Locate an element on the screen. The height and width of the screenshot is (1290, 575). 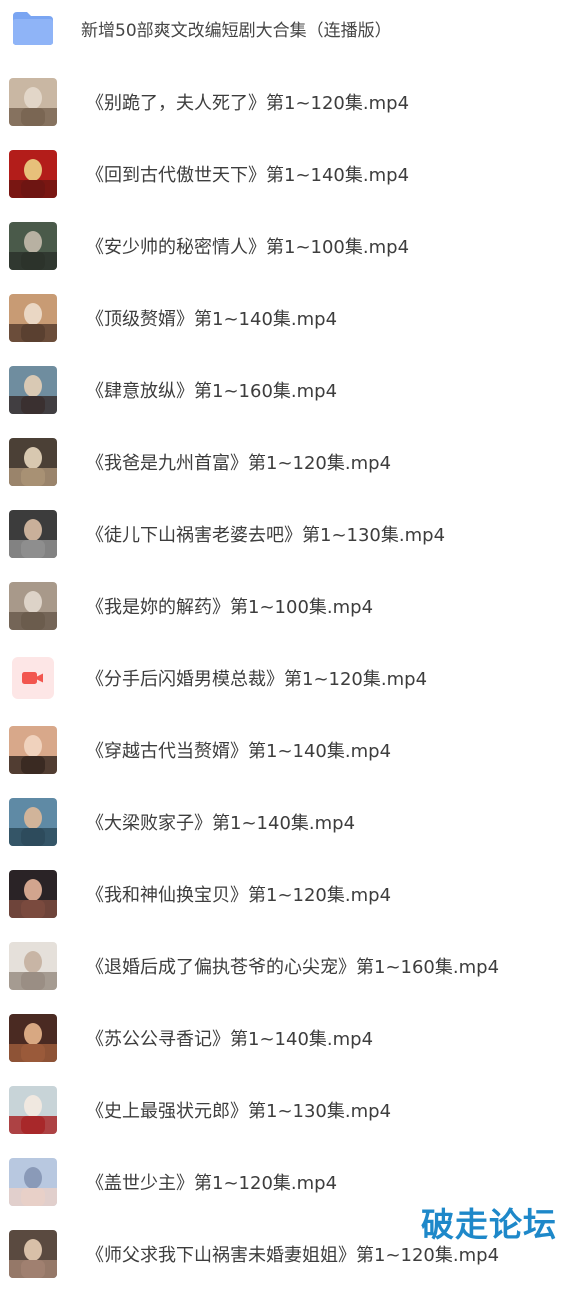
file-name: 《苏公公寻香记》第1~140集.mp4 is located at coordinates (230, 1039).